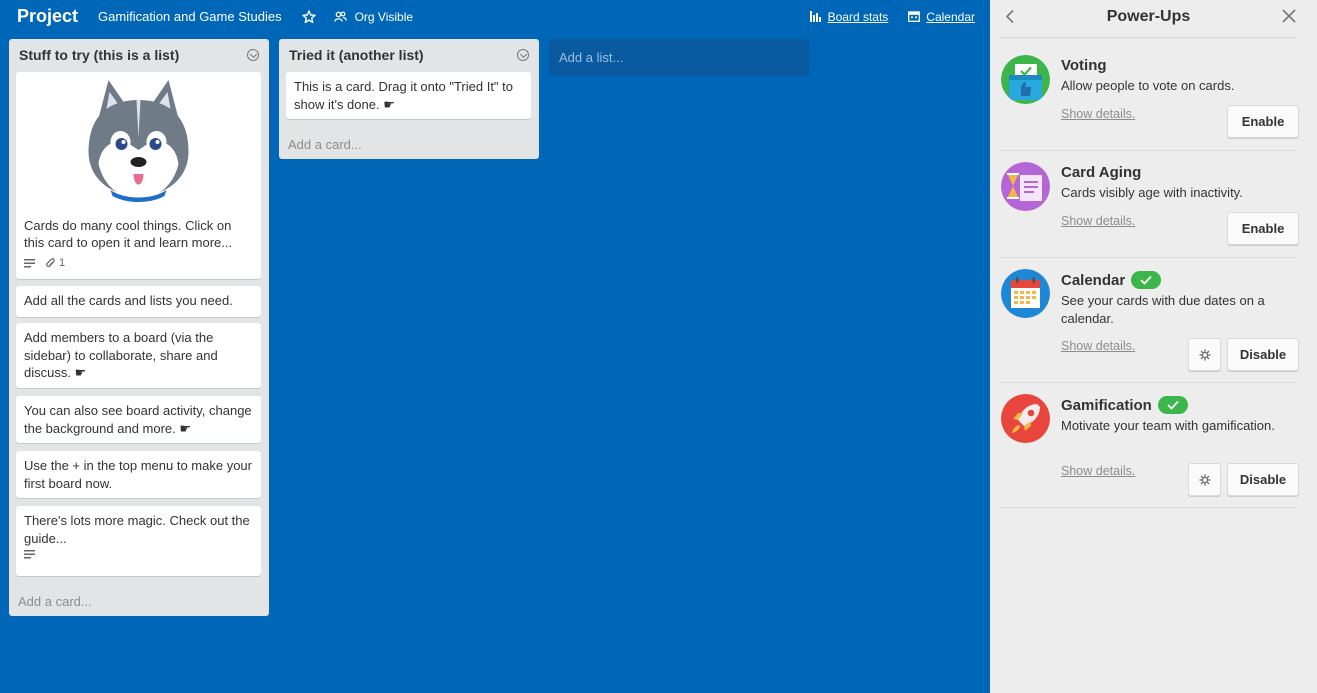  What do you see at coordinates (1289, 16) in the screenshot?
I see `close-icon` at bounding box center [1289, 16].